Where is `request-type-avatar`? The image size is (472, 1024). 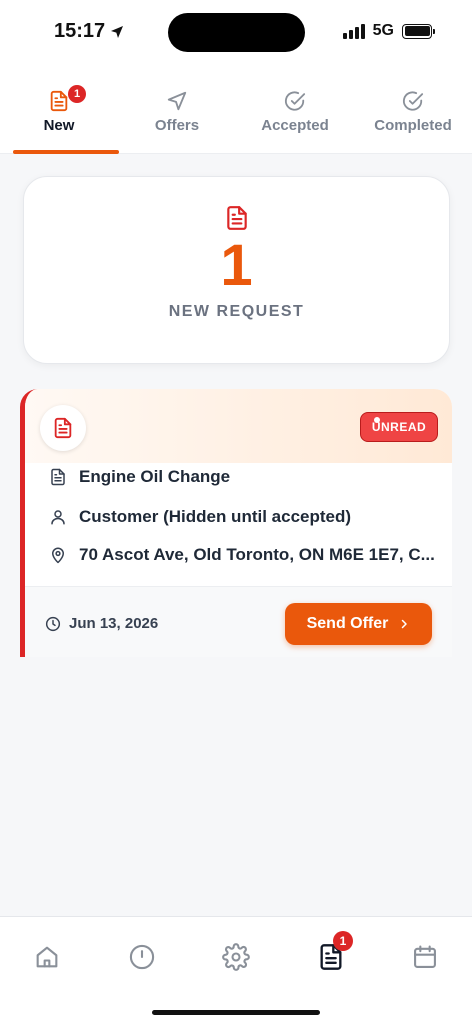 request-type-avatar is located at coordinates (63, 428).